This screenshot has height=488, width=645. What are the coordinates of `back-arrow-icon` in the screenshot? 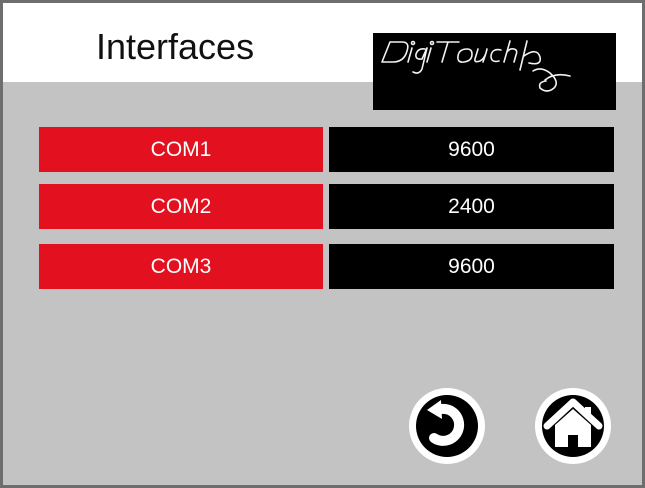 It's located at (447, 426).